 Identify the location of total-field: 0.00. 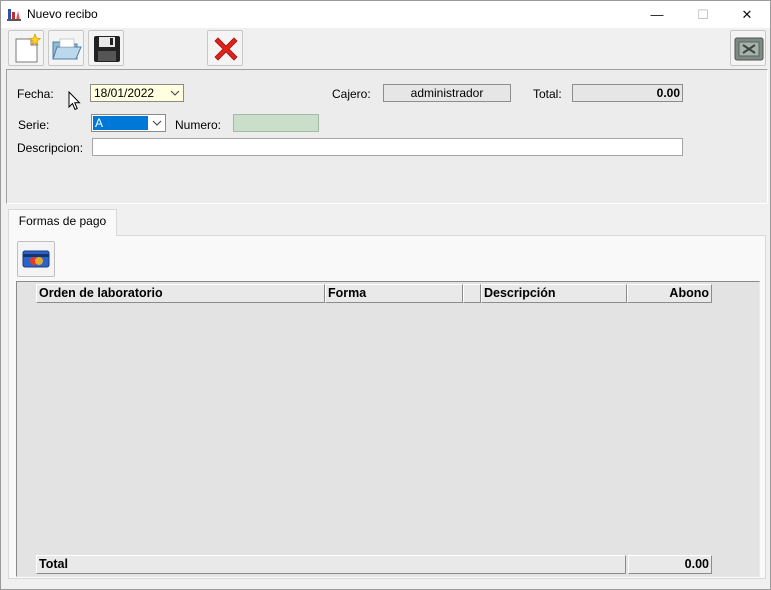
(627, 93).